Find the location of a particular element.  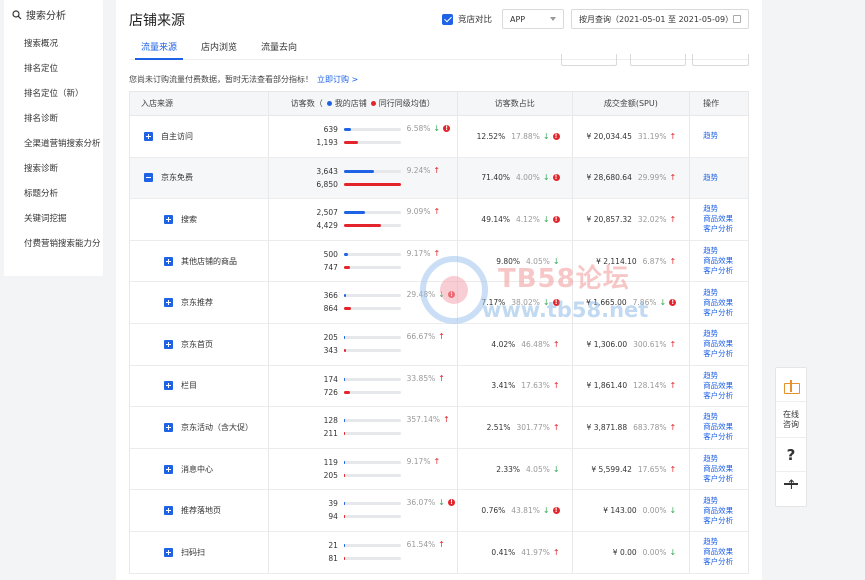

visitors-mine-bar-fill is located at coordinates (358, 171).